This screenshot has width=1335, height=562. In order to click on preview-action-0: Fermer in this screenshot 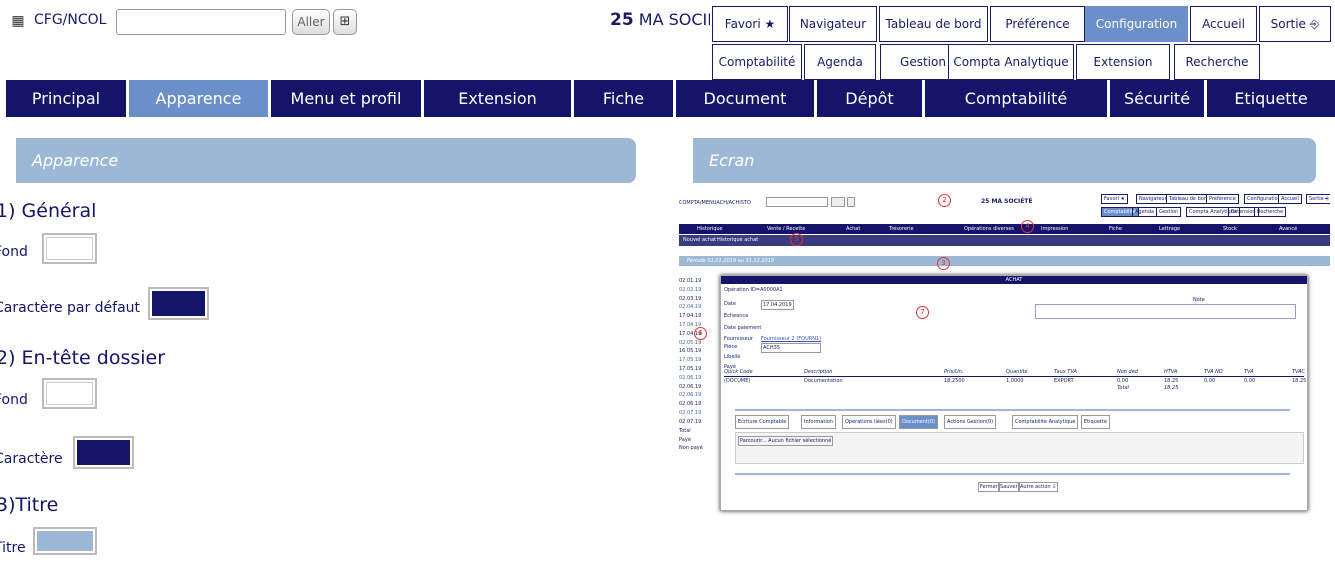, I will do `click(989, 487)`.